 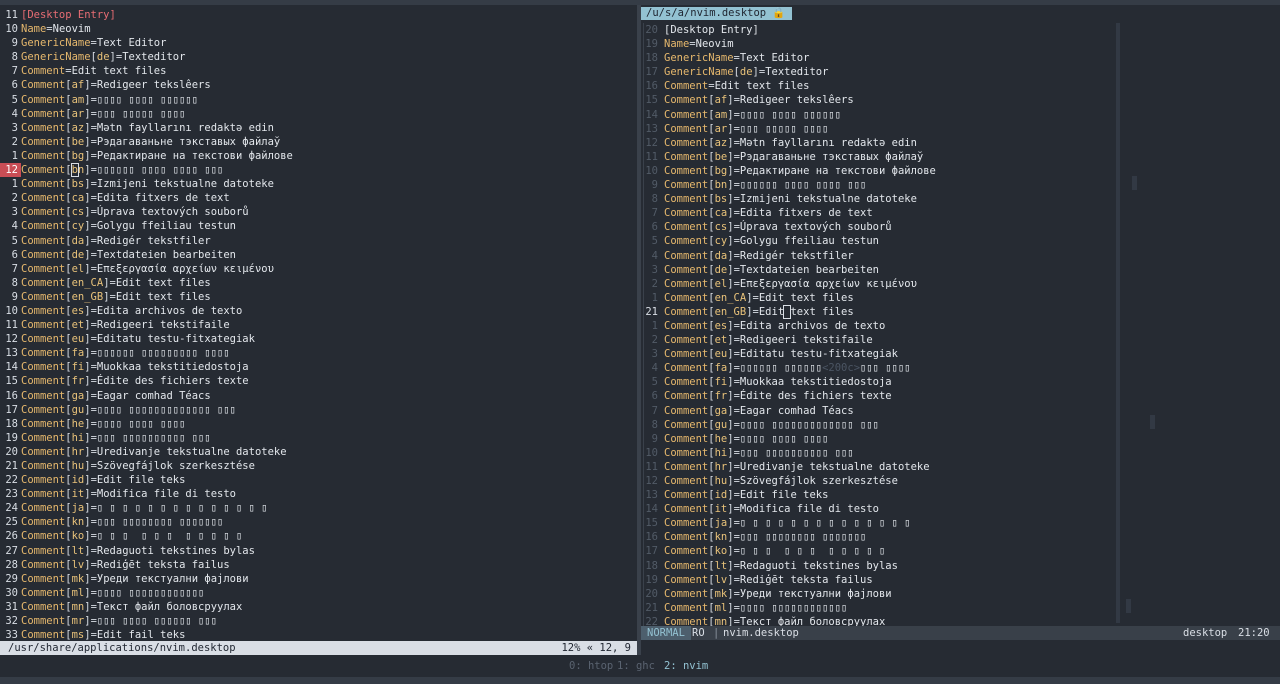 What do you see at coordinates (318, 494) in the screenshot?
I see `code-line: 23 Comment[it]=Modifica file di testo` at bounding box center [318, 494].